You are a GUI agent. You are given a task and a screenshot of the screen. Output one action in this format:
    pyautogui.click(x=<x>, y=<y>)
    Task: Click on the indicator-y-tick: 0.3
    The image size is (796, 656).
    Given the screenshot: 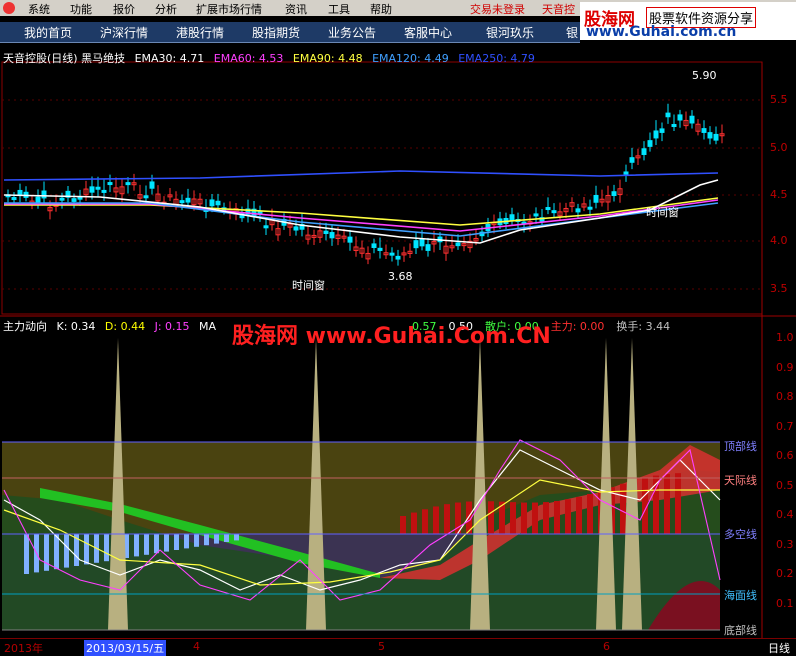 What is the action you would take?
    pyautogui.click(x=785, y=544)
    